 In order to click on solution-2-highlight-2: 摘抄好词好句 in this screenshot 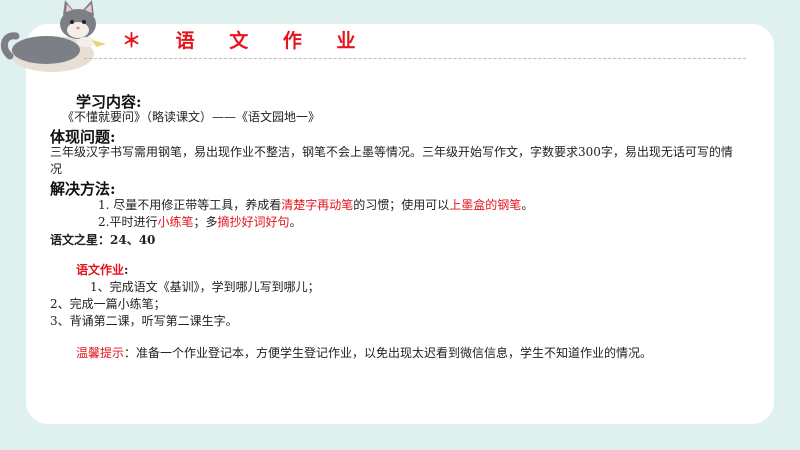, I will do `click(253, 222)`.